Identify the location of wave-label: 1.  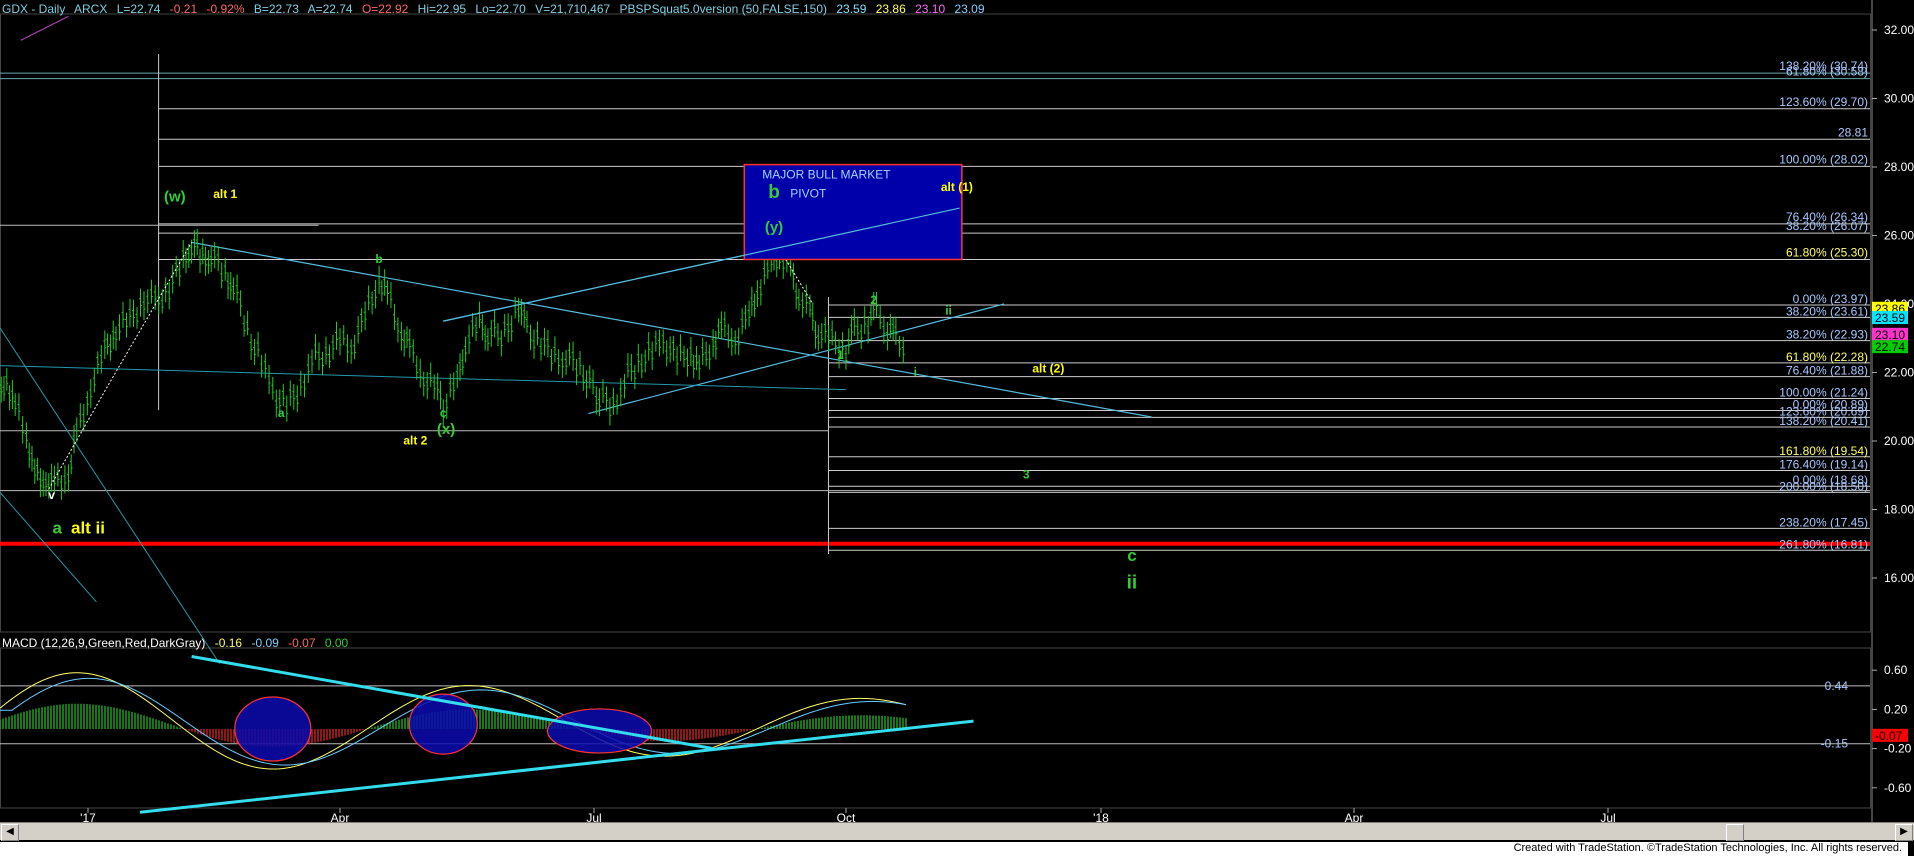
(840, 355).